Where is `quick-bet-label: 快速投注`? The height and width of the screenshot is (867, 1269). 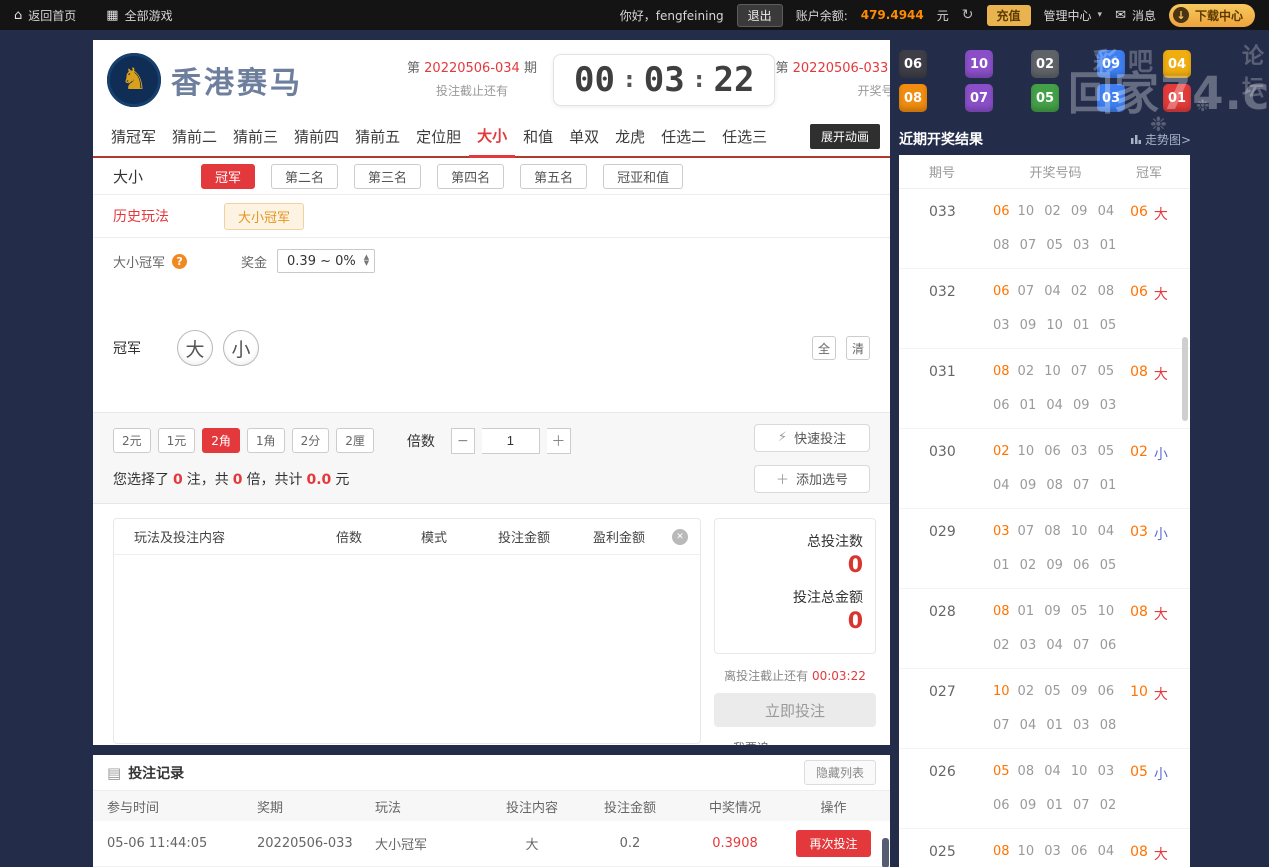 quick-bet-label: 快速投注 is located at coordinates (820, 439).